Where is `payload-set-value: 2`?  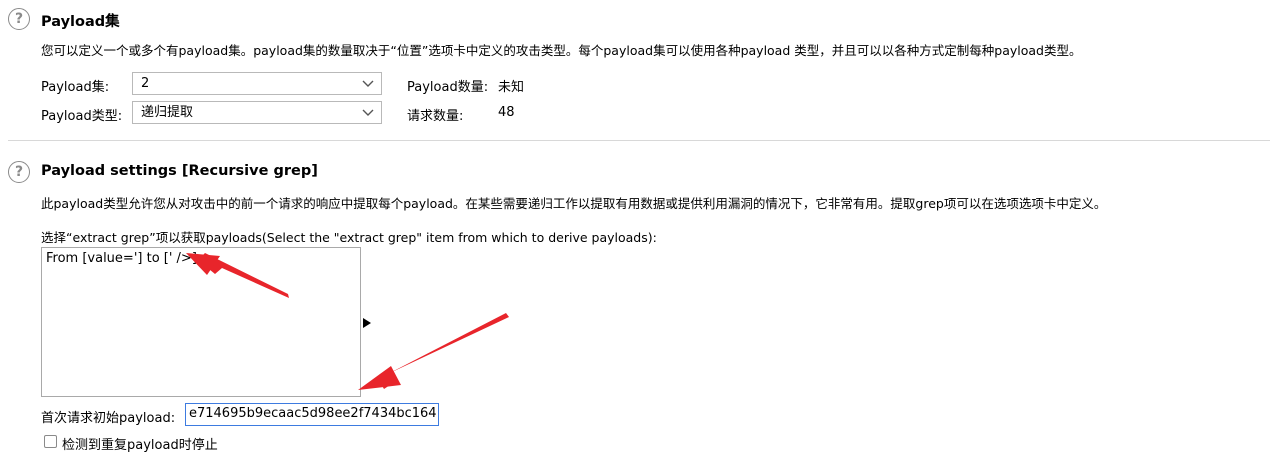
payload-set-value: 2 is located at coordinates (145, 83).